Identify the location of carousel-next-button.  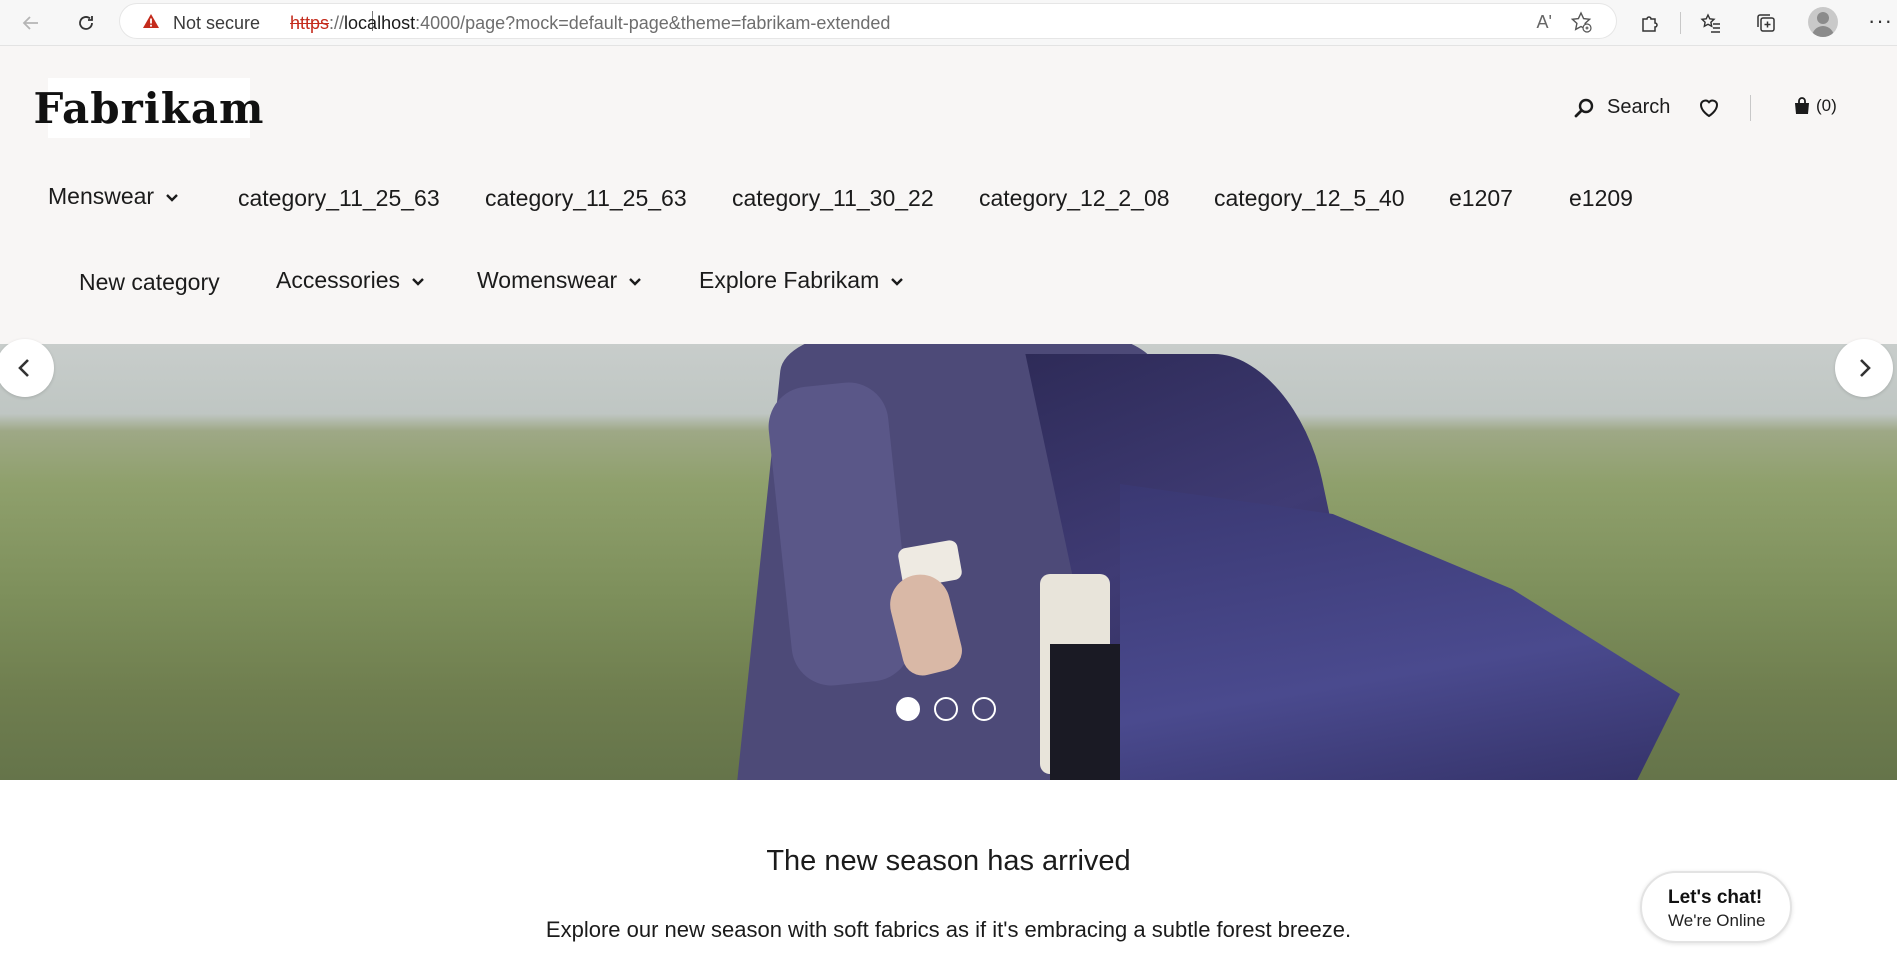
(1864, 368).